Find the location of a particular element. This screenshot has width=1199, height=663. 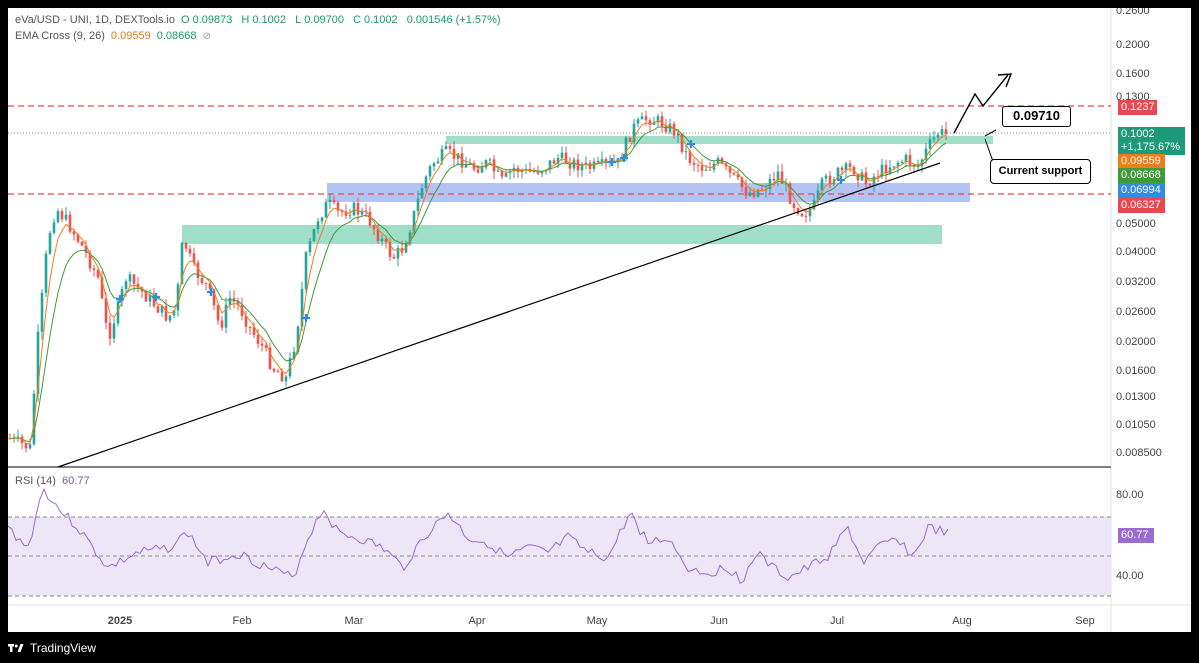

open-value: 0.09873 is located at coordinates (212, 20).